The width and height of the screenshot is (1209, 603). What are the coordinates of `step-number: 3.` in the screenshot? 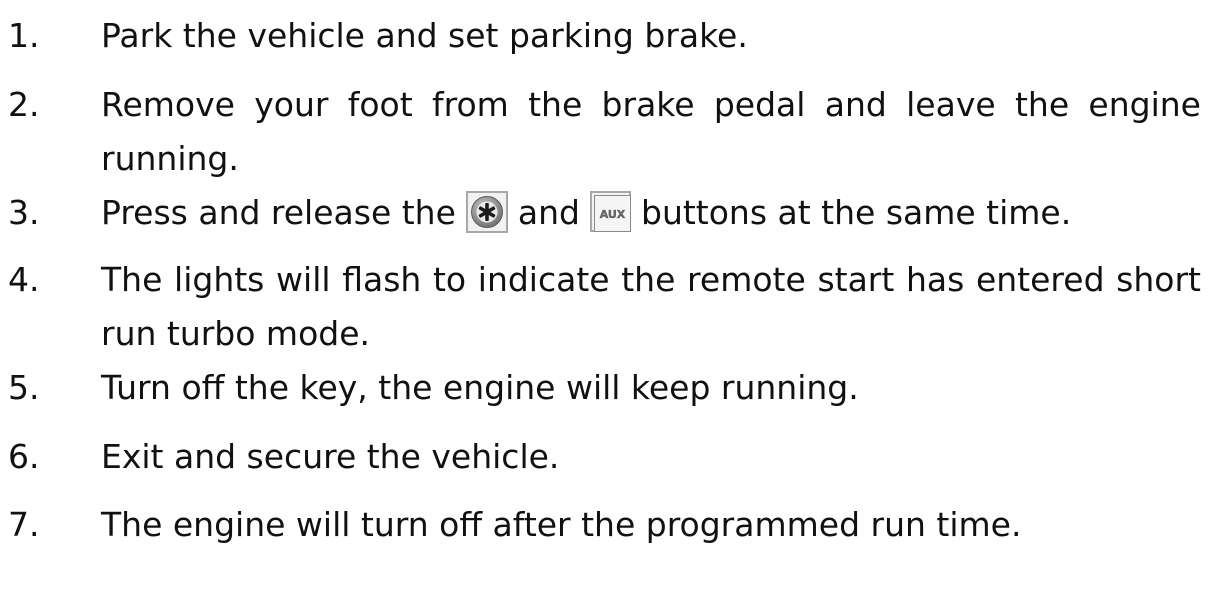 It's located at (24, 212).